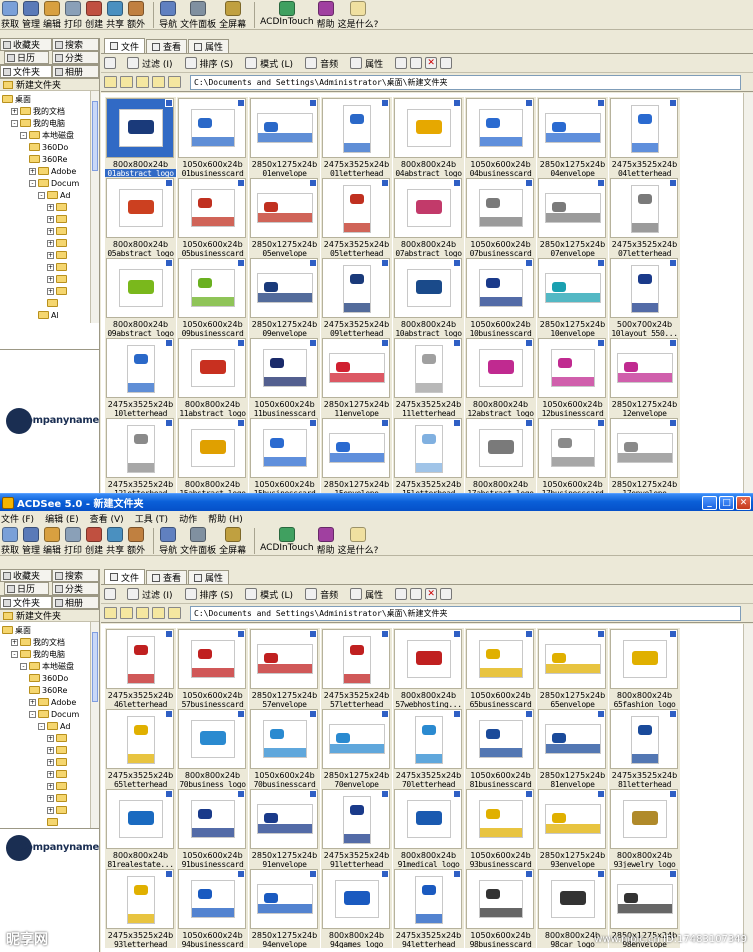  Describe the element at coordinates (48, 147) in the screenshot. I see `tree-node: 360Do` at that location.